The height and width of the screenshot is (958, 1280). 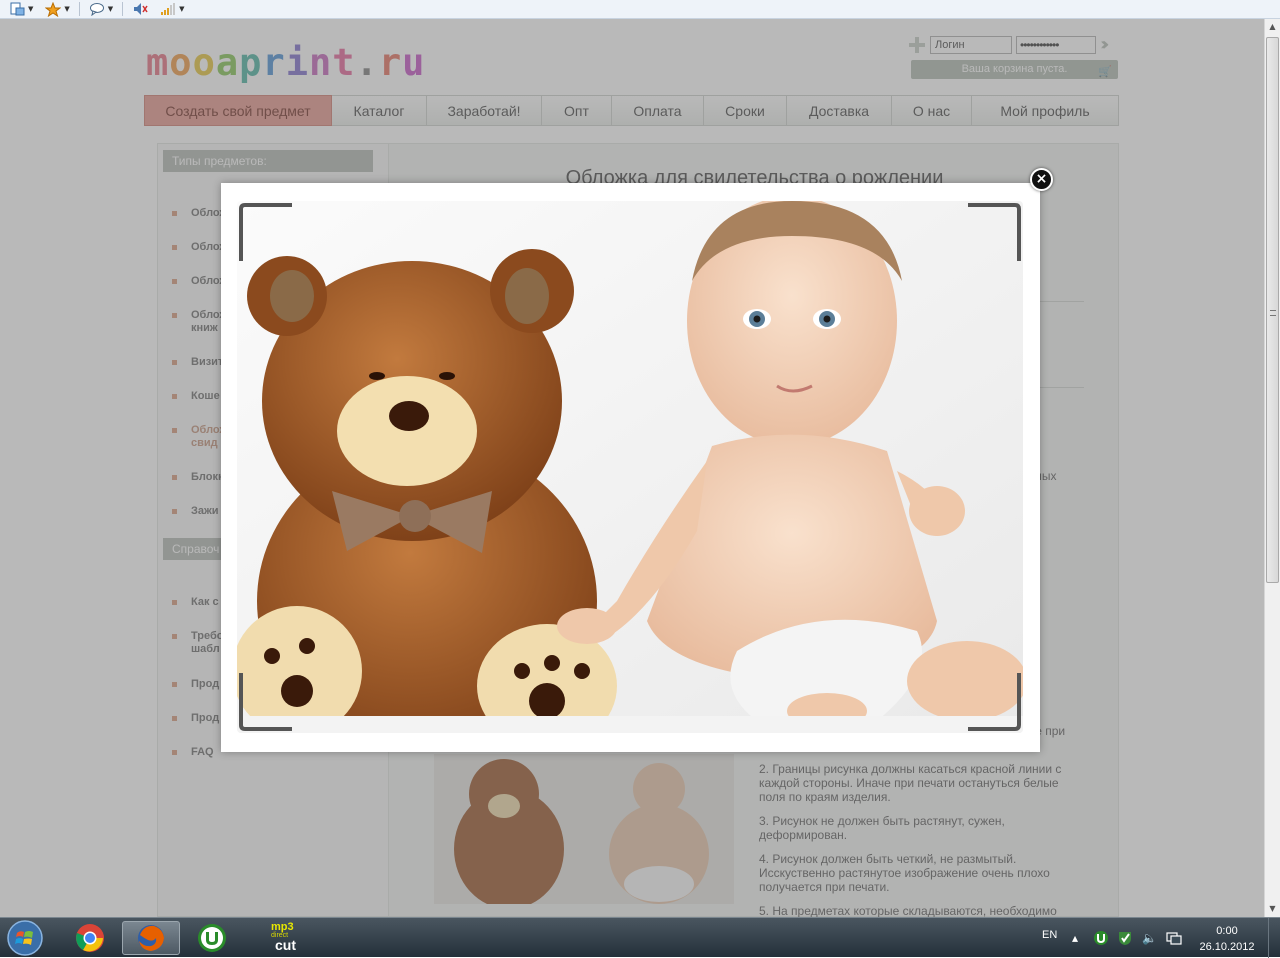 What do you see at coordinates (1227, 947) in the screenshot?
I see `clock-date: 26.10.2012` at bounding box center [1227, 947].